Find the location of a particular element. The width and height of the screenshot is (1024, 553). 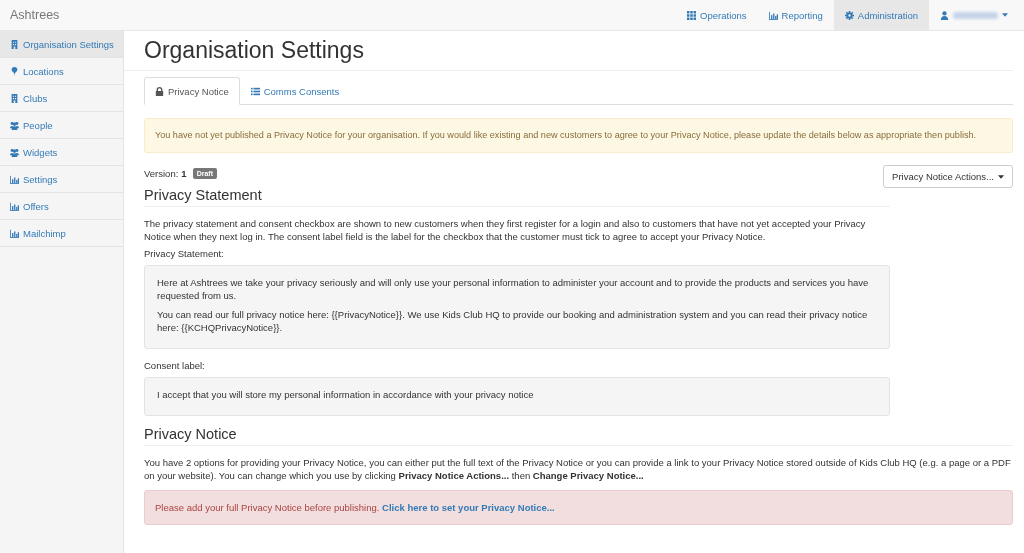

sidebar-item: Mailchimp is located at coordinates (61, 233).